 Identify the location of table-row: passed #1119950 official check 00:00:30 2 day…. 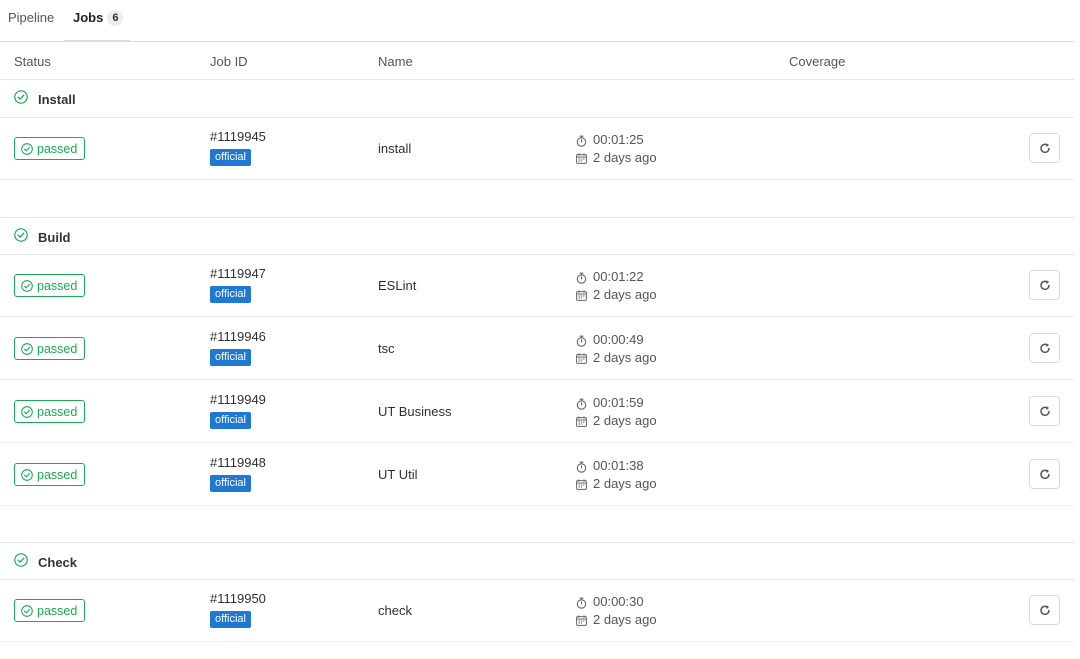
(537, 610).